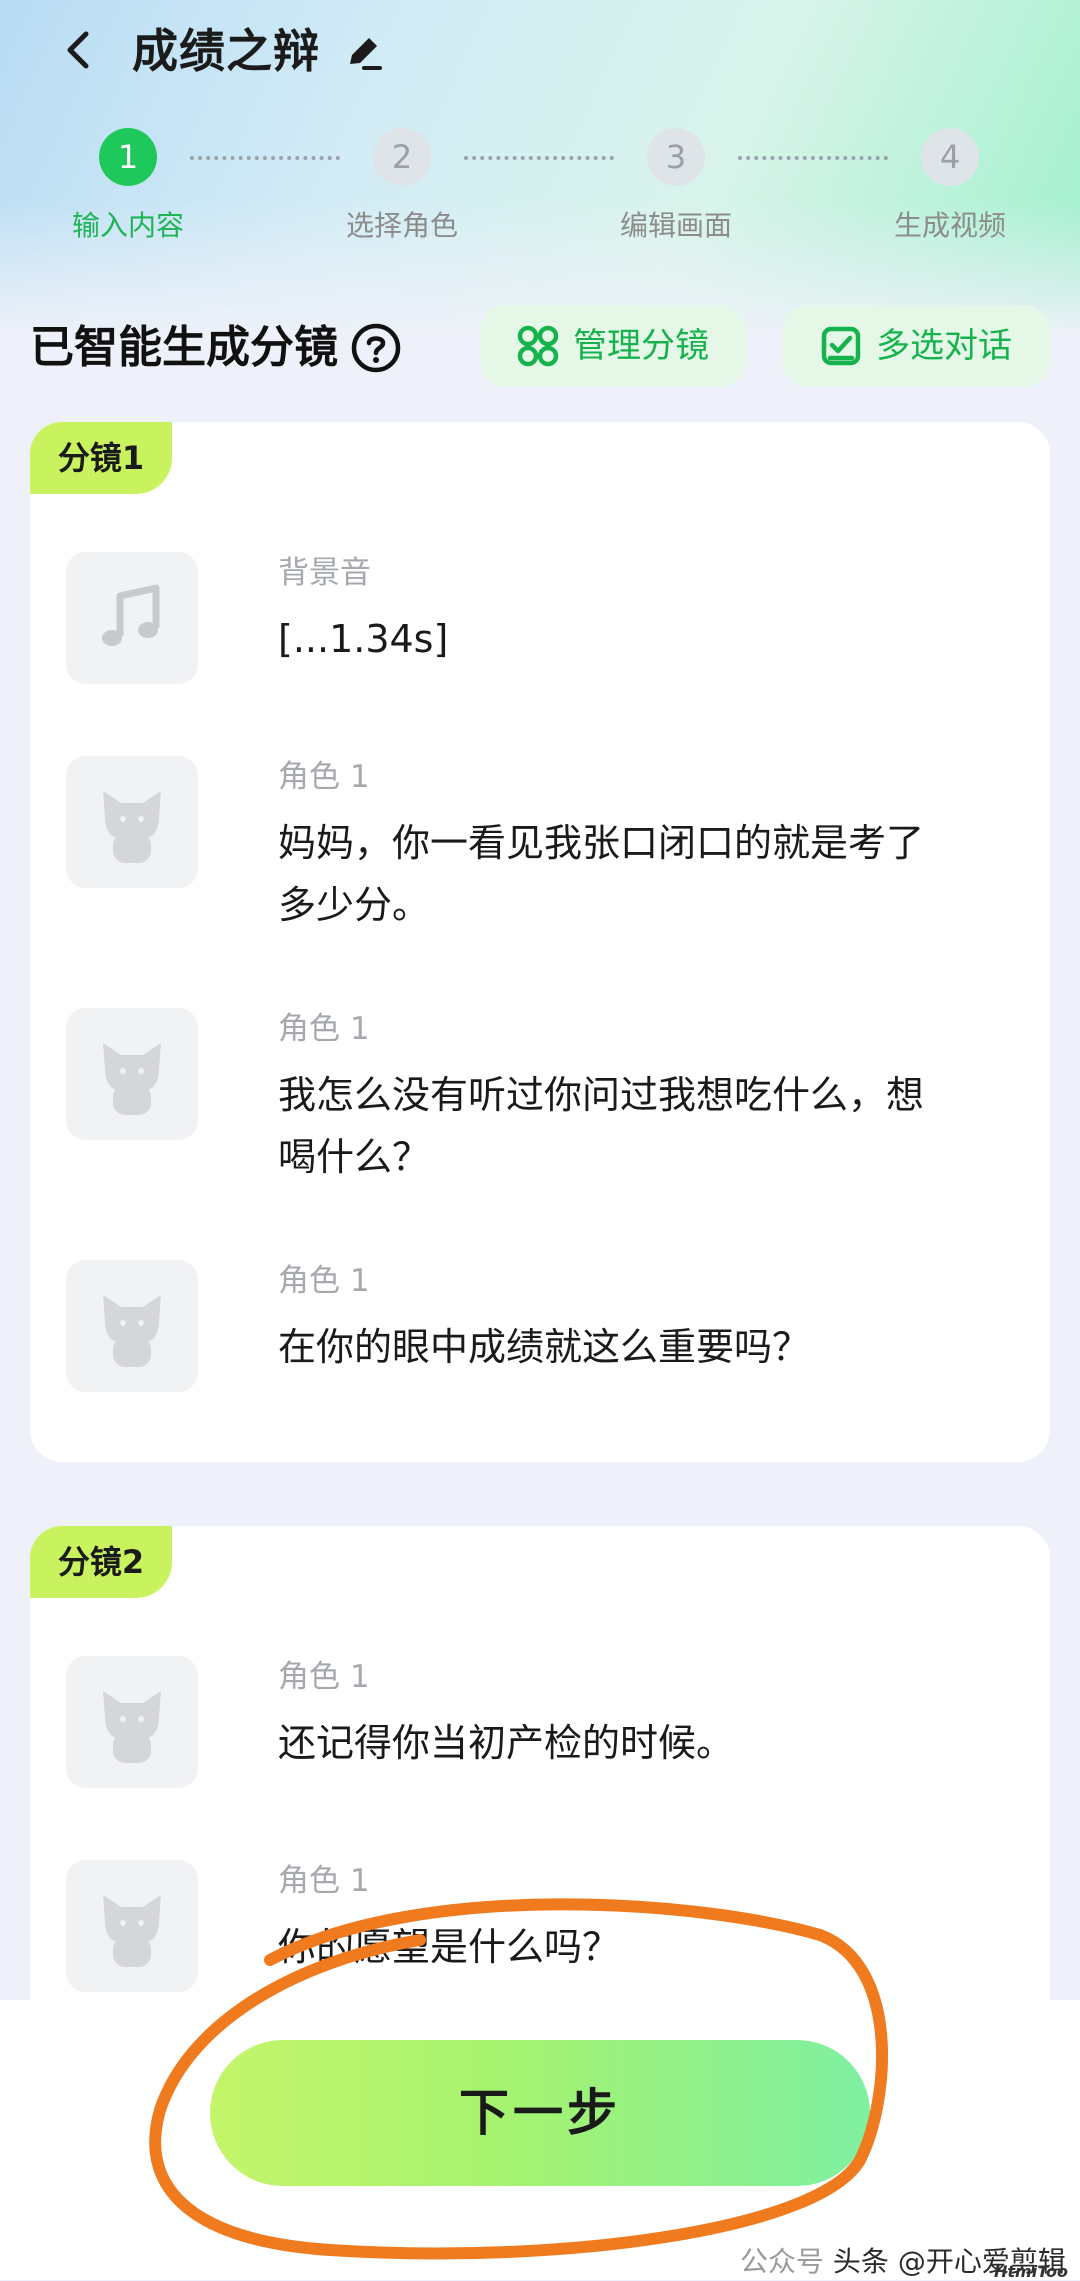 The width and height of the screenshot is (1080, 2281). Describe the element at coordinates (128, 157) in the screenshot. I see `step-number: 1` at that location.